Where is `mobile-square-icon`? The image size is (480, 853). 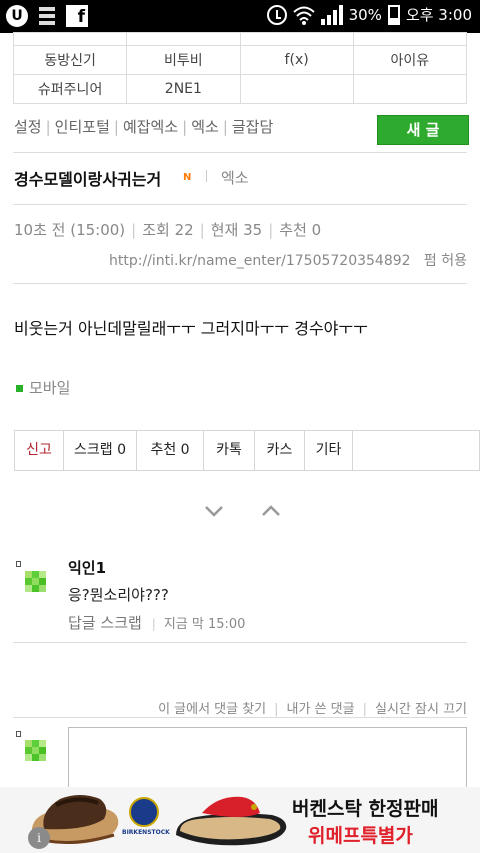
mobile-square-icon is located at coordinates (19, 388).